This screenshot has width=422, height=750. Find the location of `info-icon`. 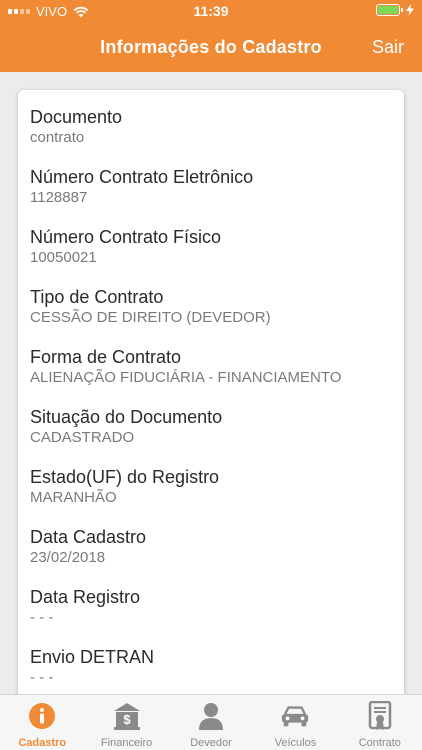

info-icon is located at coordinates (42, 716).